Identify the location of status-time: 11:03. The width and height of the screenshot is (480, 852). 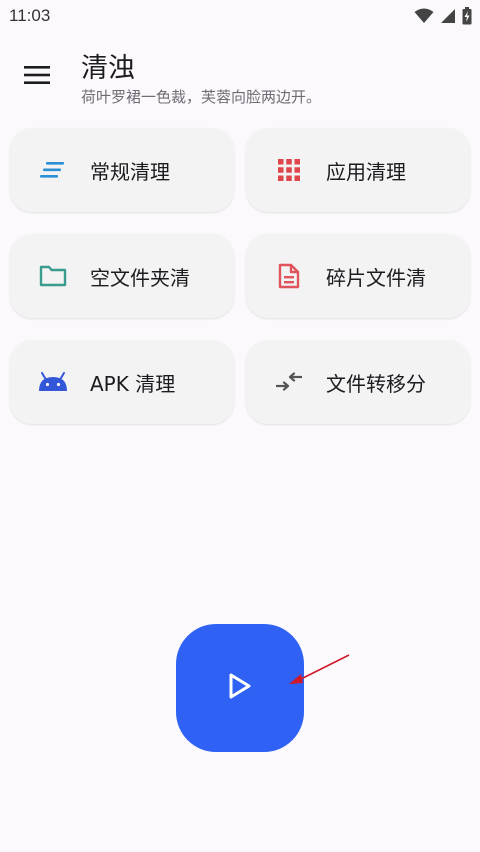
(30, 15).